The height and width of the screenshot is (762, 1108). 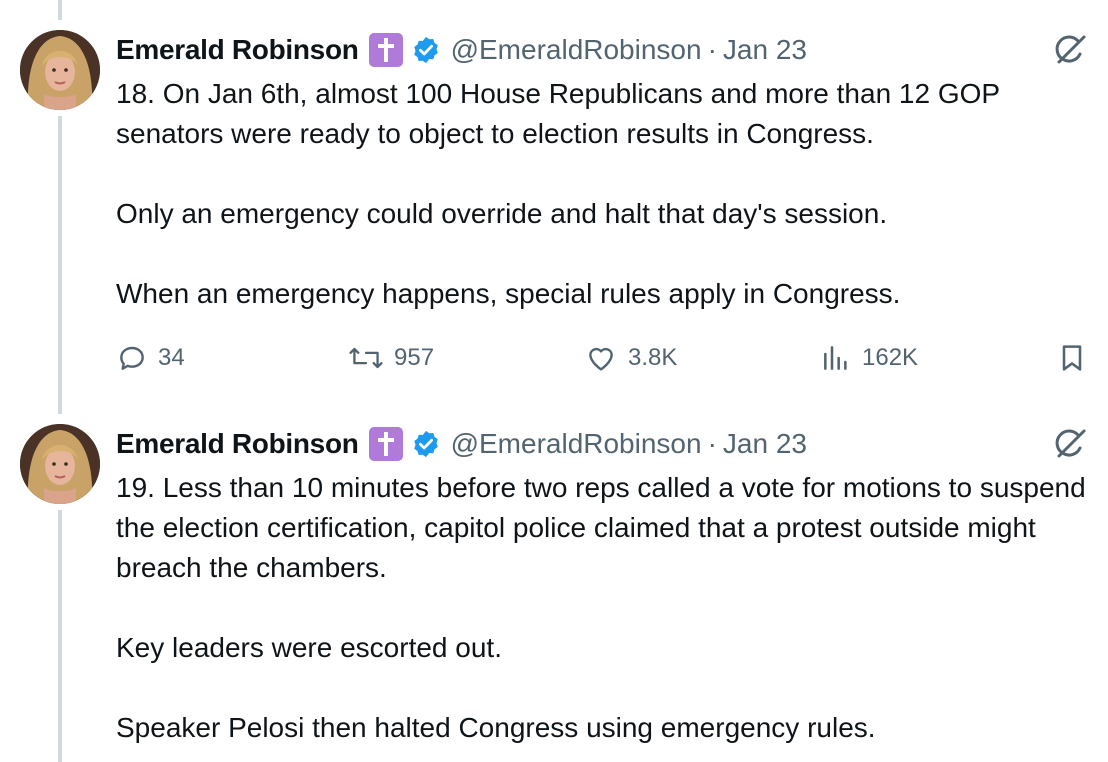 What do you see at coordinates (132, 358) in the screenshot?
I see `reply-icon` at bounding box center [132, 358].